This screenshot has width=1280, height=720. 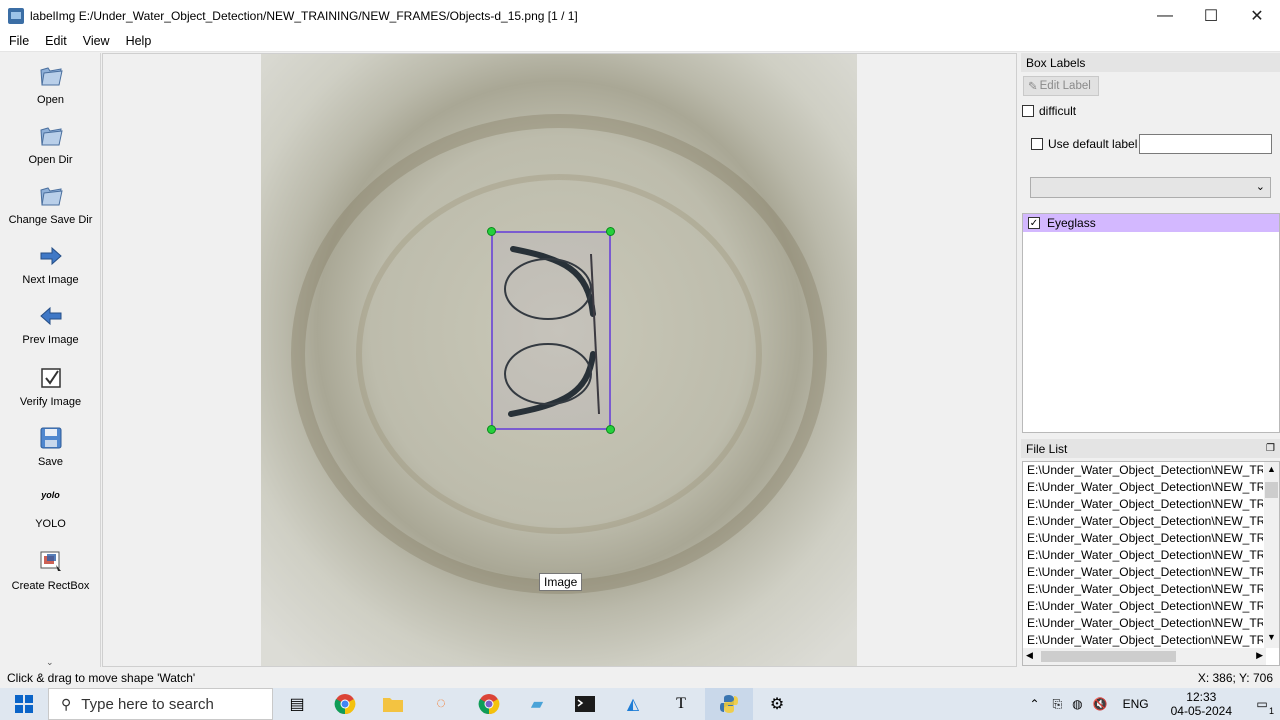 I want to click on chevron-down-icon: ⌄, so click(x=1260, y=187).